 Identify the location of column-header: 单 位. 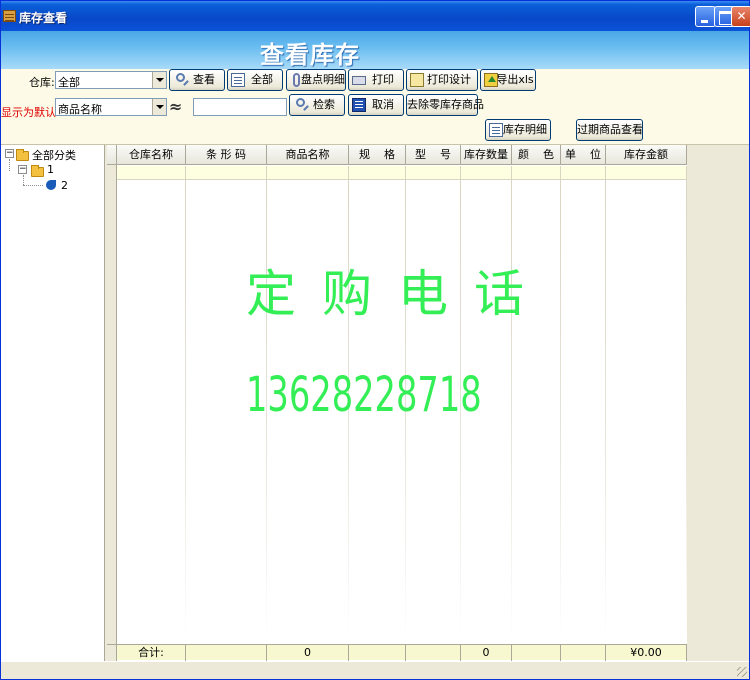
(583, 155).